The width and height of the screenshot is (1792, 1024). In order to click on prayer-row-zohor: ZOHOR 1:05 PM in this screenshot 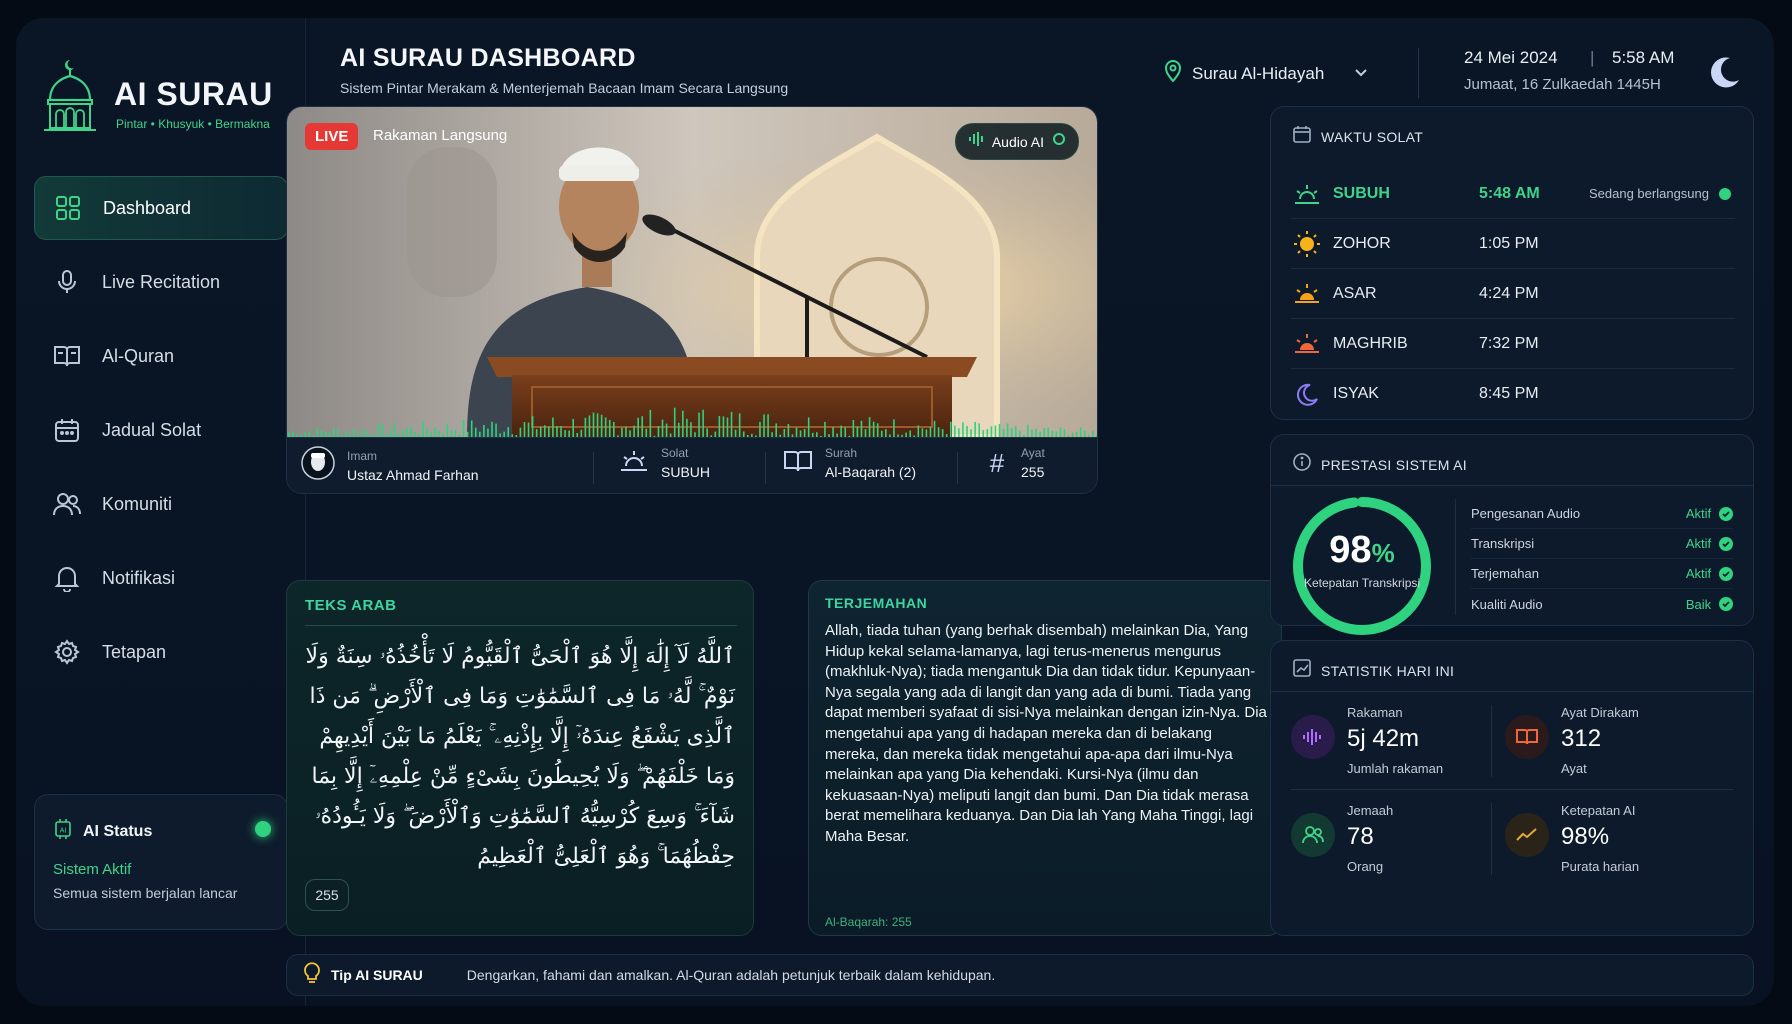, I will do `click(1513, 244)`.